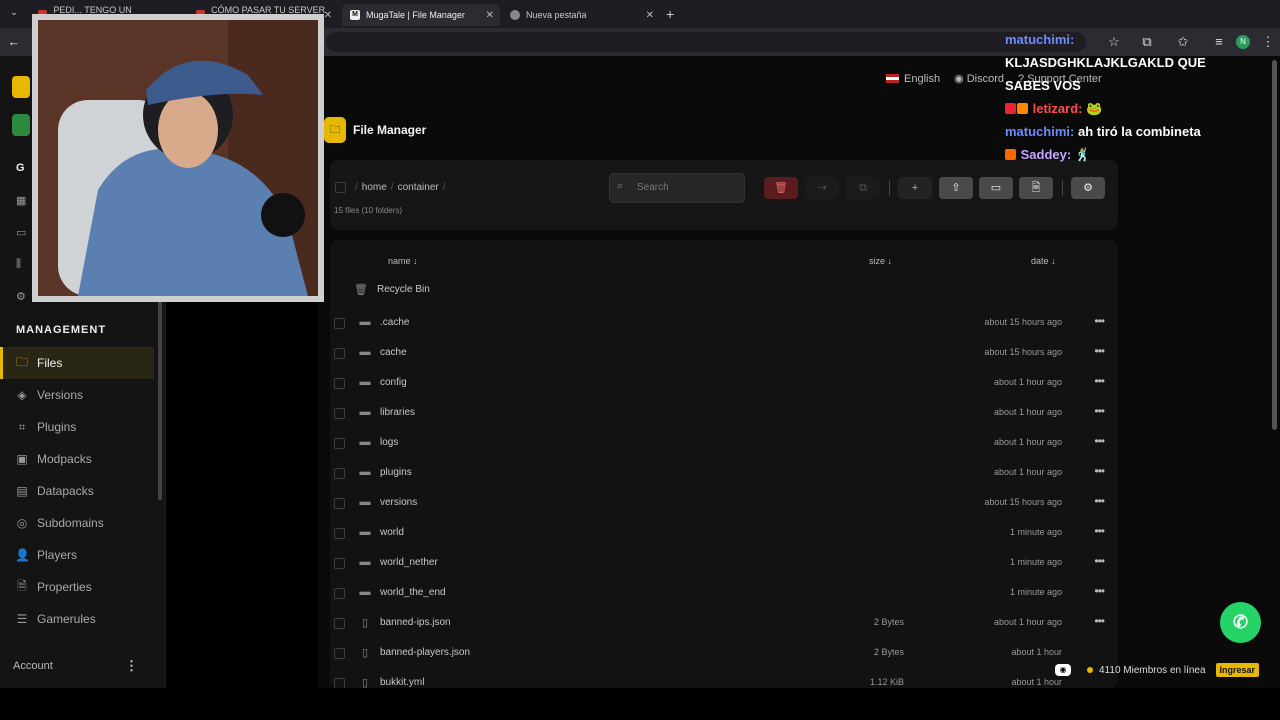  What do you see at coordinates (394, 322) in the screenshot?
I see `file-name: .cache` at bounding box center [394, 322].